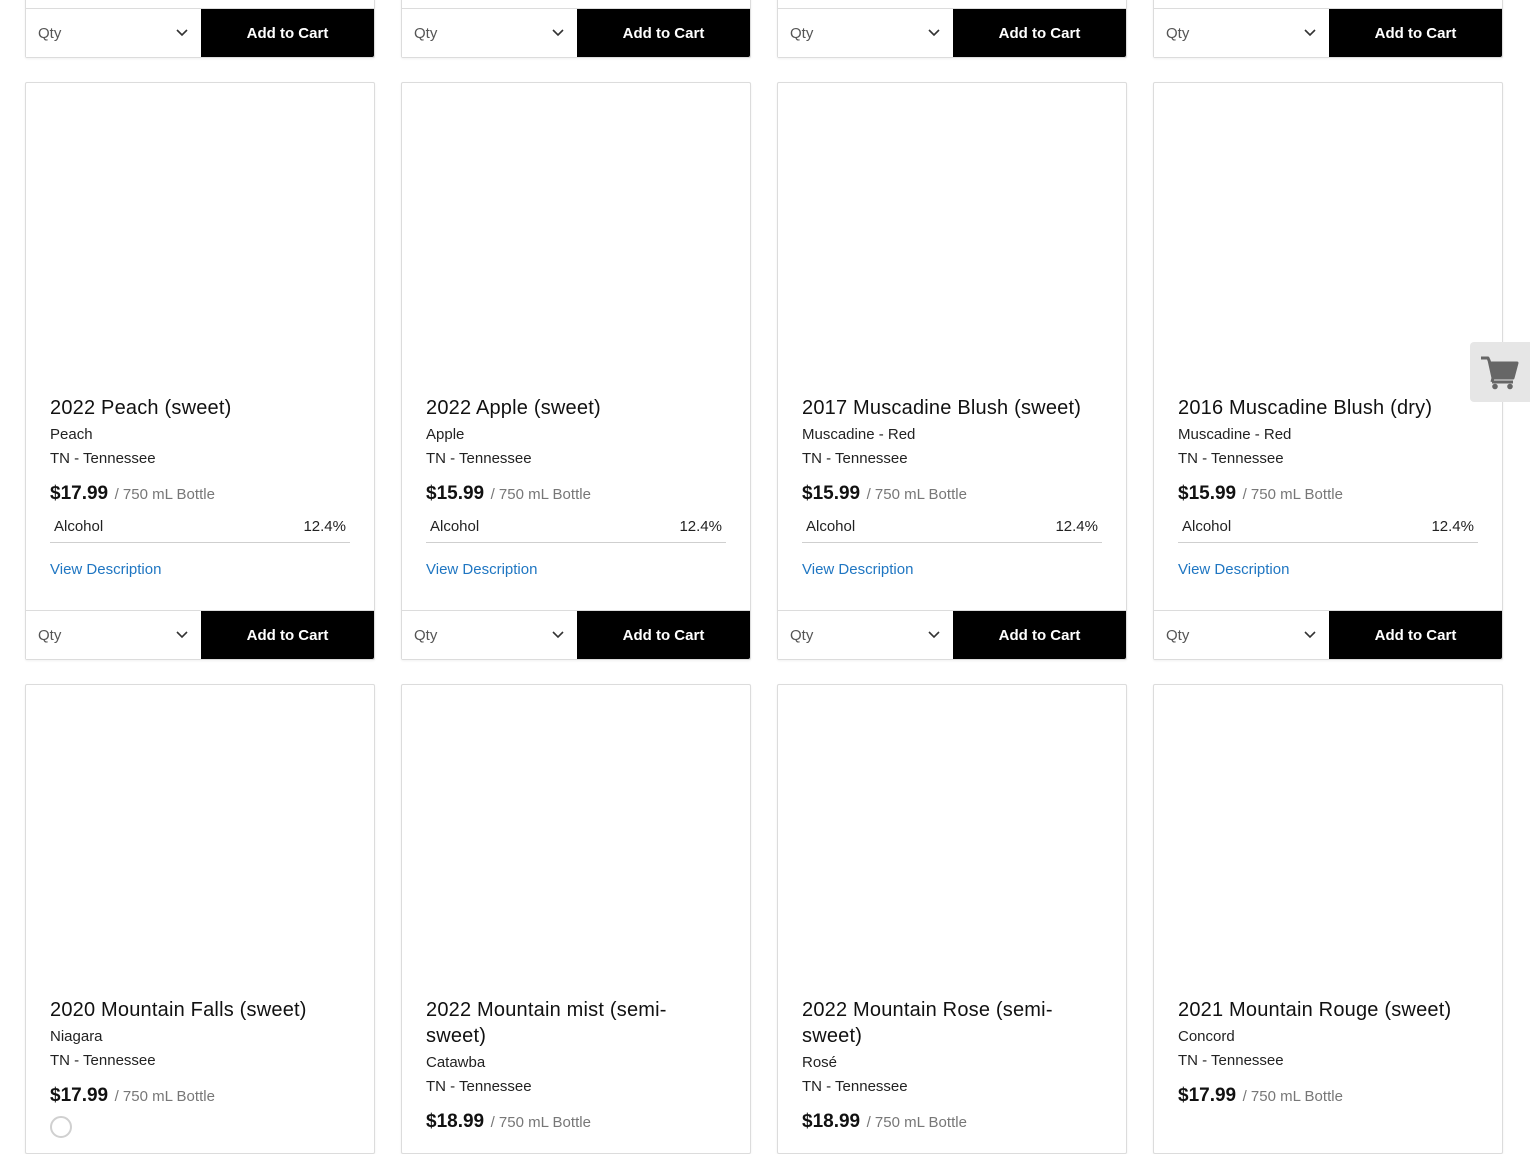 The image size is (1530, 1154). Describe the element at coordinates (71, 434) in the screenshot. I see `product-varietal: Peach` at that location.